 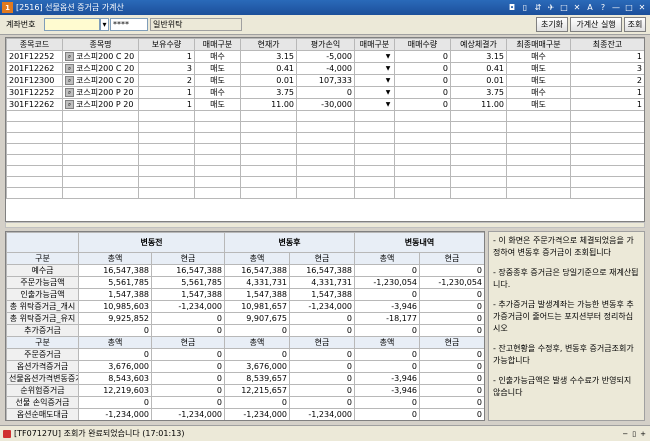 What do you see at coordinates (72, 24) in the screenshot?
I see `account-input` at bounding box center [72, 24].